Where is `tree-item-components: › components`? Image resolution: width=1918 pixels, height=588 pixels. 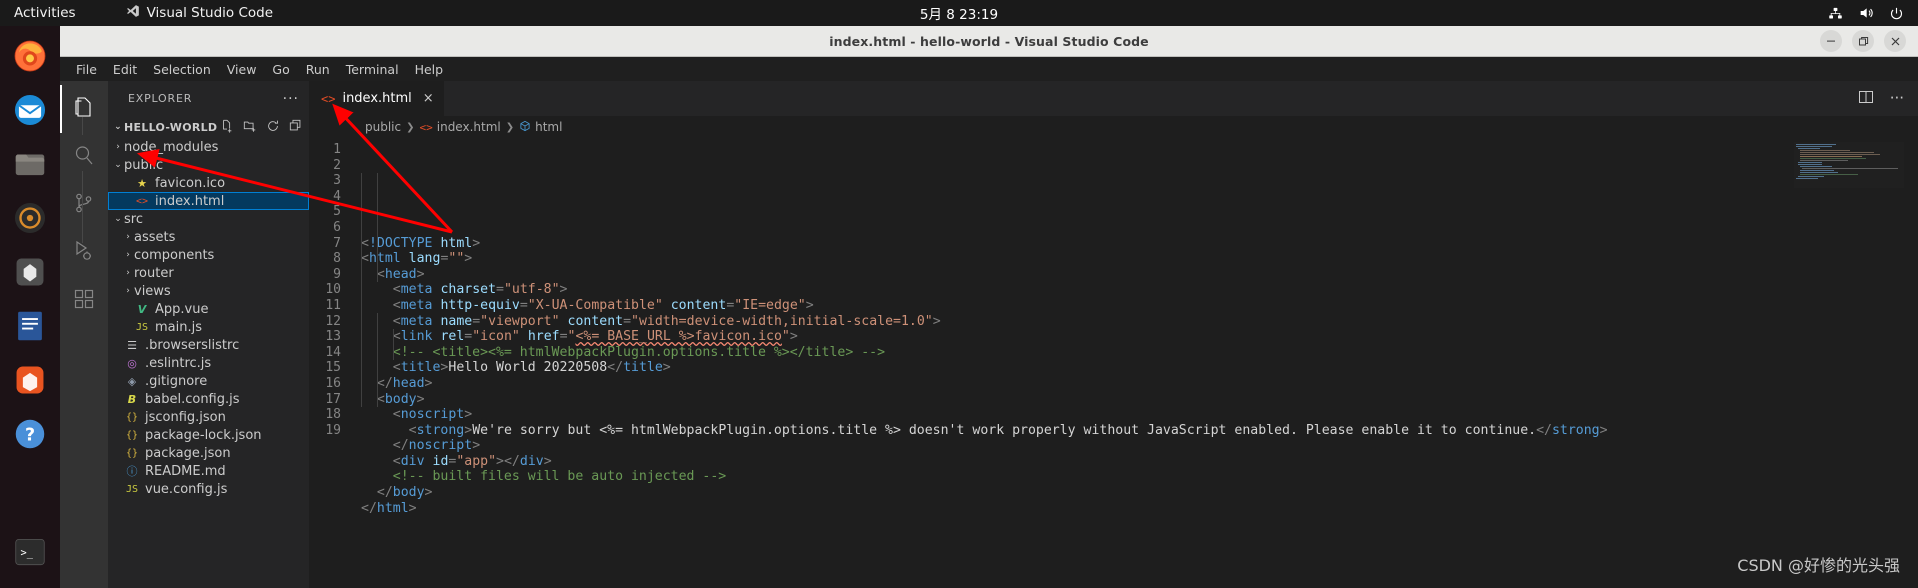 tree-item-components: › components is located at coordinates (208, 255).